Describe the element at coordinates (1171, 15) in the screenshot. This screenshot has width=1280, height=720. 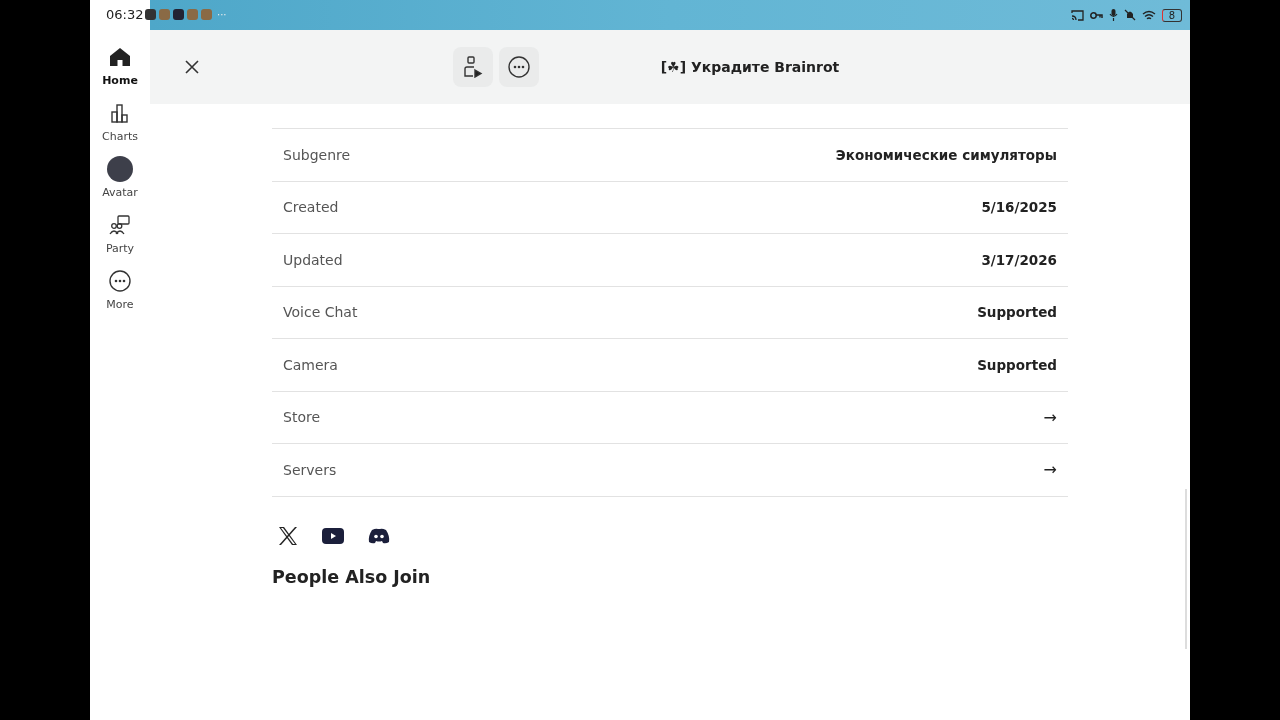
I see `battery-indicator: 8` at that location.